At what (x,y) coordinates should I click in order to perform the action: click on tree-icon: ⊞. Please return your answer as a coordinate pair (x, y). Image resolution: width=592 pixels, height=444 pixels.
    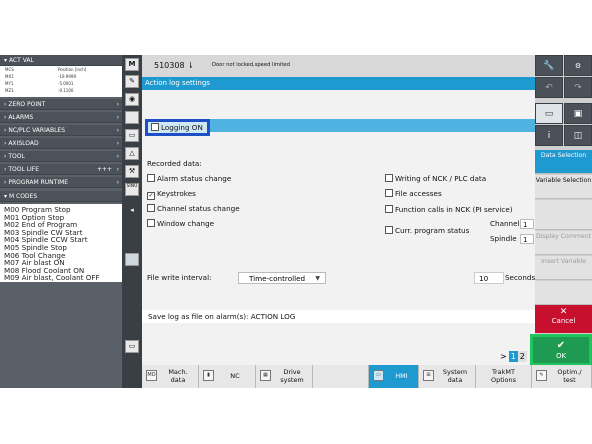
    Looking at the image, I should click on (428, 375).